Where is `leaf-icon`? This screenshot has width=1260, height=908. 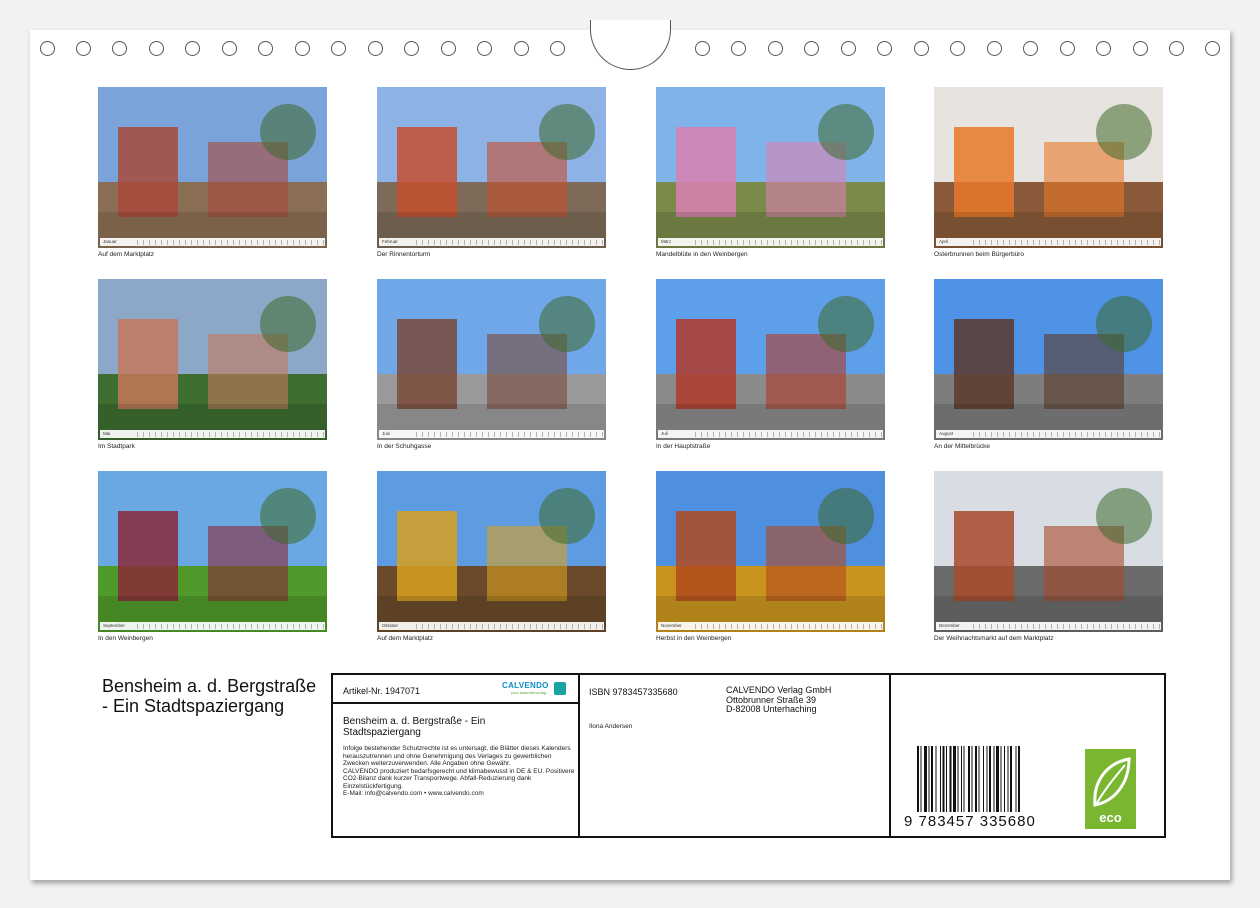 leaf-icon is located at coordinates (1112, 782).